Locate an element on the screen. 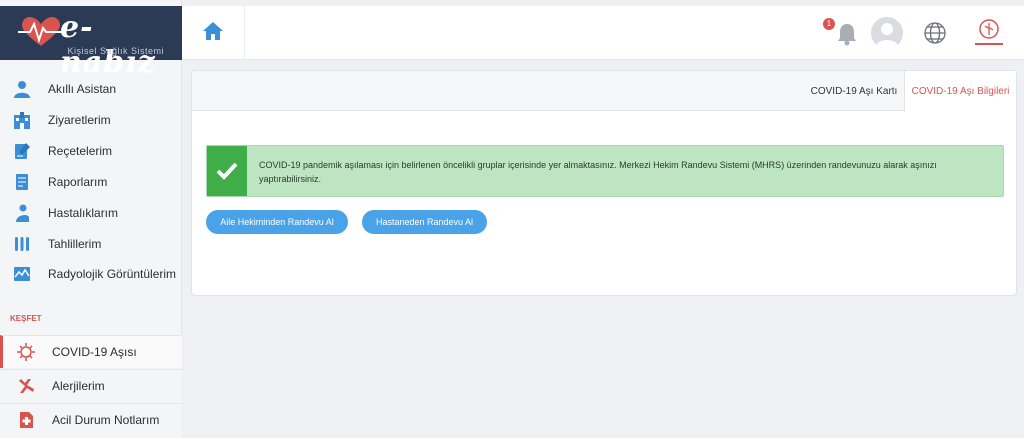 This screenshot has height=438, width=1024. prescription-icon is located at coordinates (22, 151).